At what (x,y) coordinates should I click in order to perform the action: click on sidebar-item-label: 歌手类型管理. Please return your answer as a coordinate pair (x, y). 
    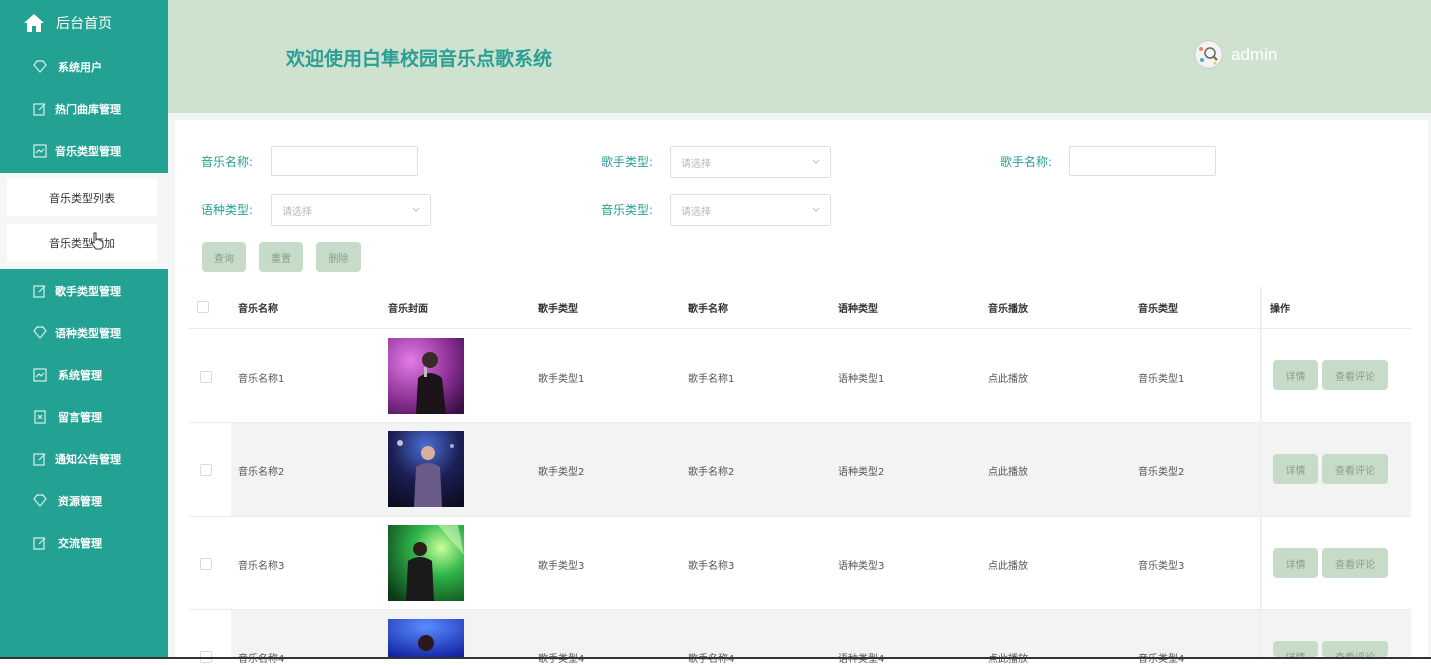
    Looking at the image, I should click on (88, 291).